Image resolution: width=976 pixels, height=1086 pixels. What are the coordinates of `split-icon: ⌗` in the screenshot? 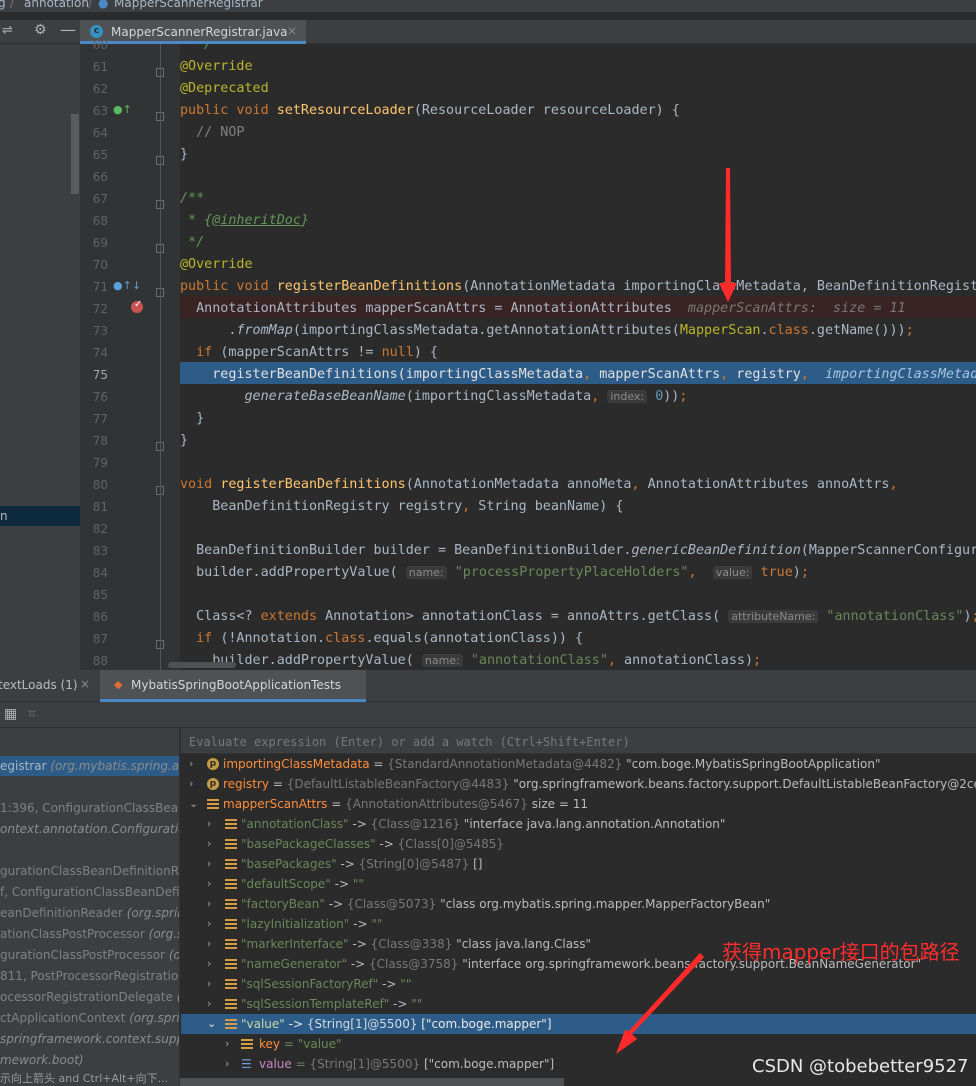 It's located at (32, 714).